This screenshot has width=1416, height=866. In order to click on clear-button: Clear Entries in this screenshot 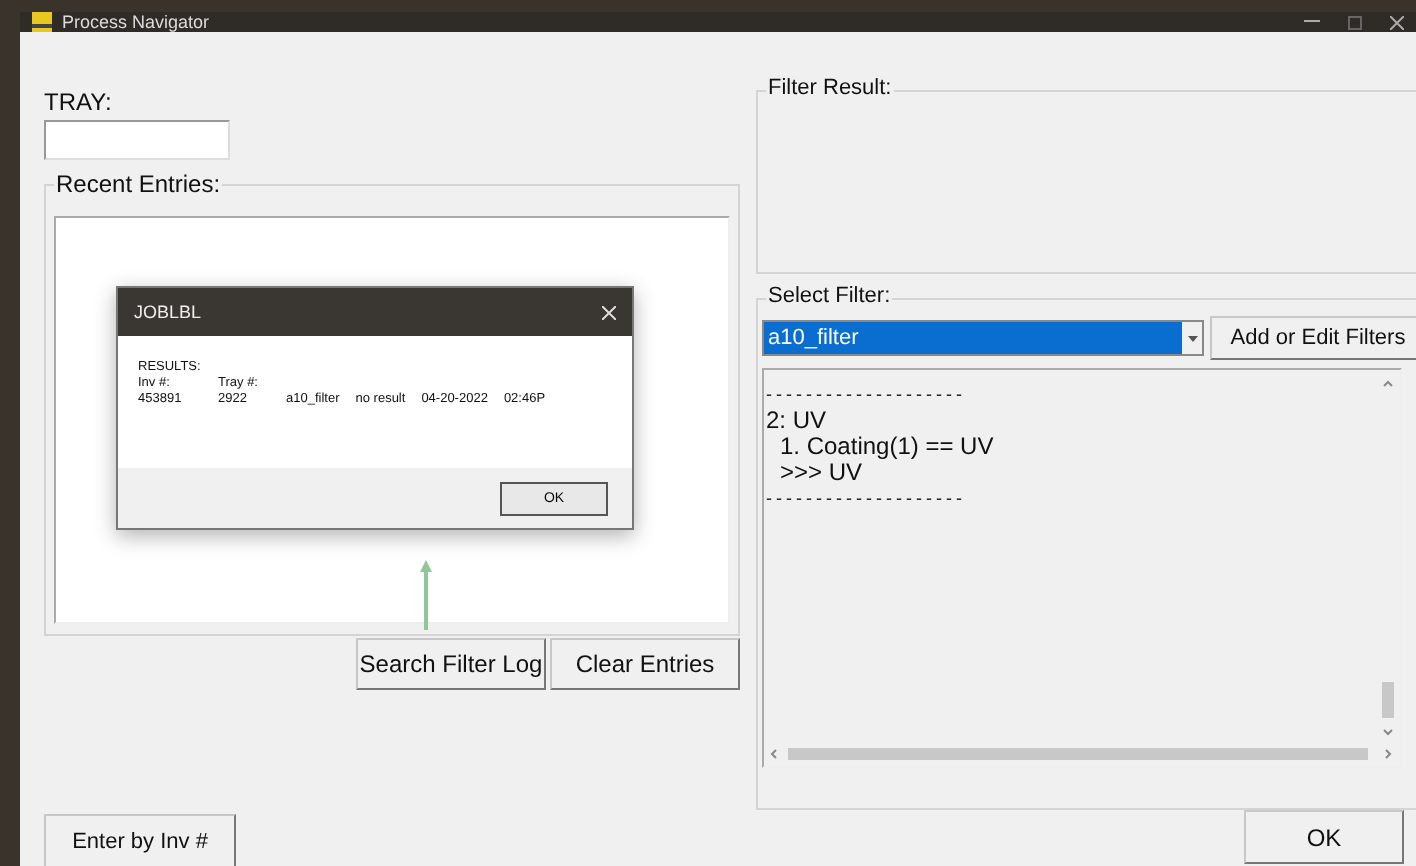, I will do `click(645, 664)`.